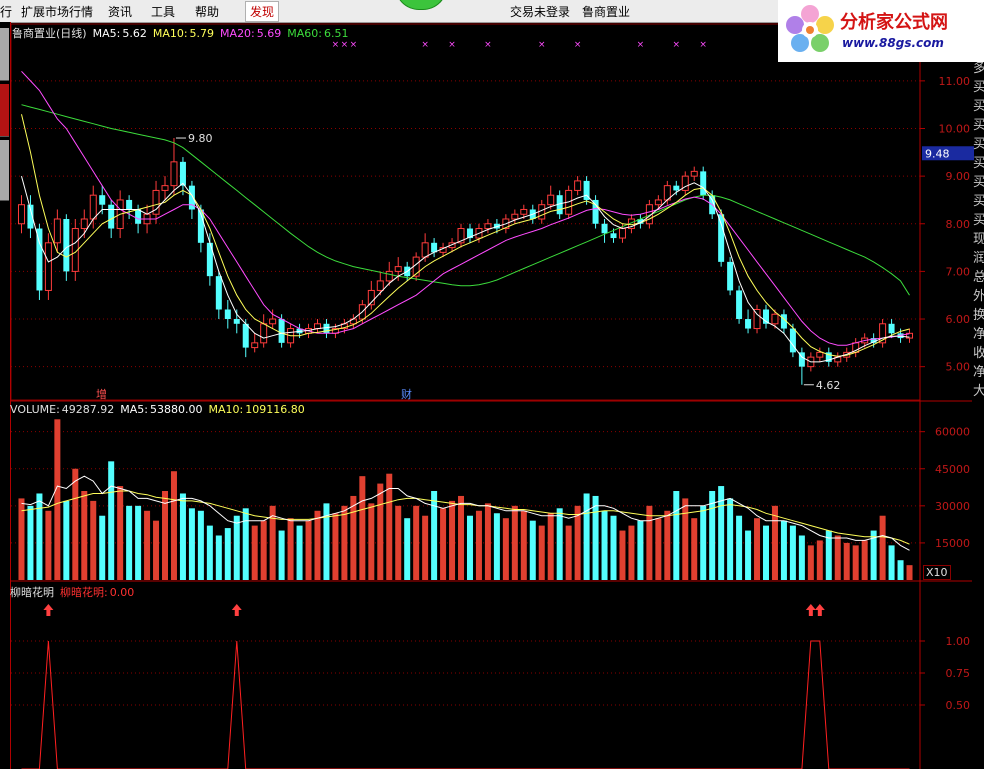 The image size is (984, 769). I want to click on tab-technical-analysis, so click(4, 110).